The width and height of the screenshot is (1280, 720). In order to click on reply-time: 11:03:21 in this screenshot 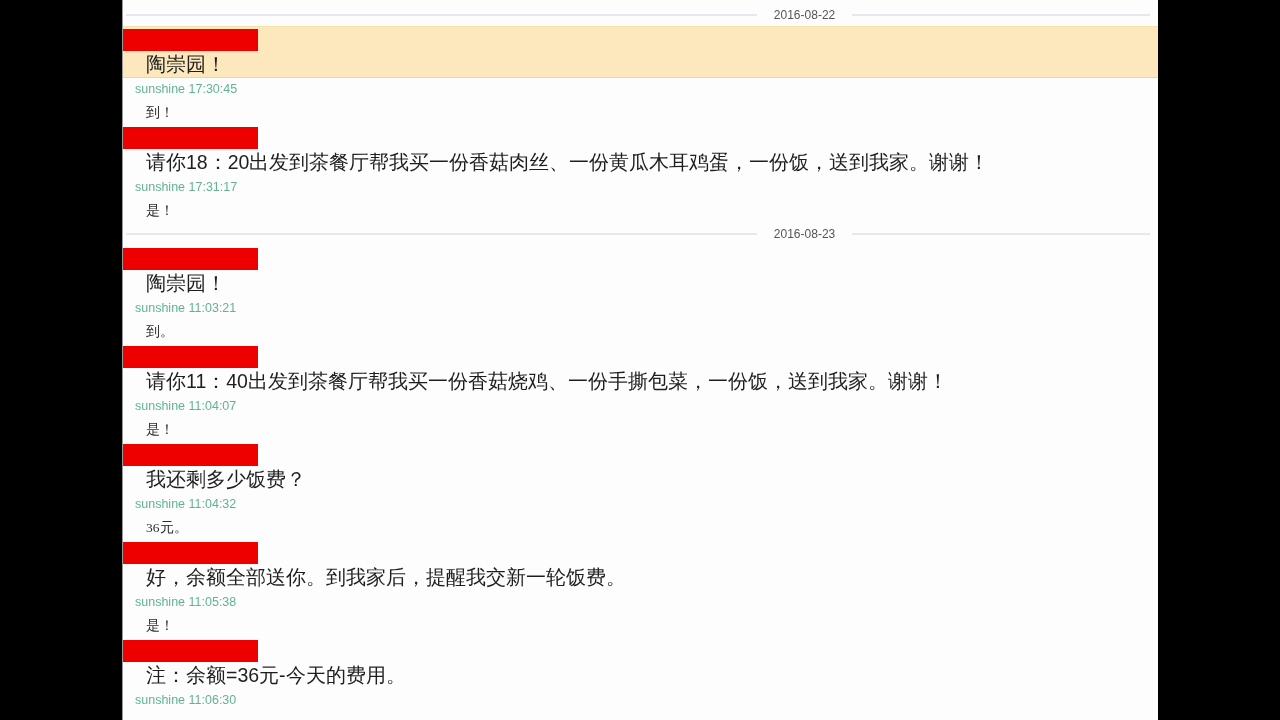, I will do `click(212, 308)`.